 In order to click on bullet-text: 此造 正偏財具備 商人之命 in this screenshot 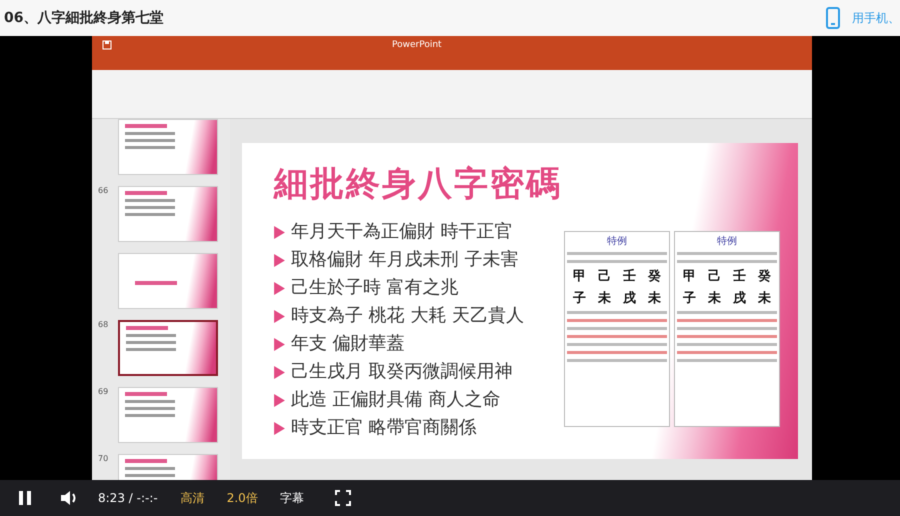, I will do `click(395, 400)`.